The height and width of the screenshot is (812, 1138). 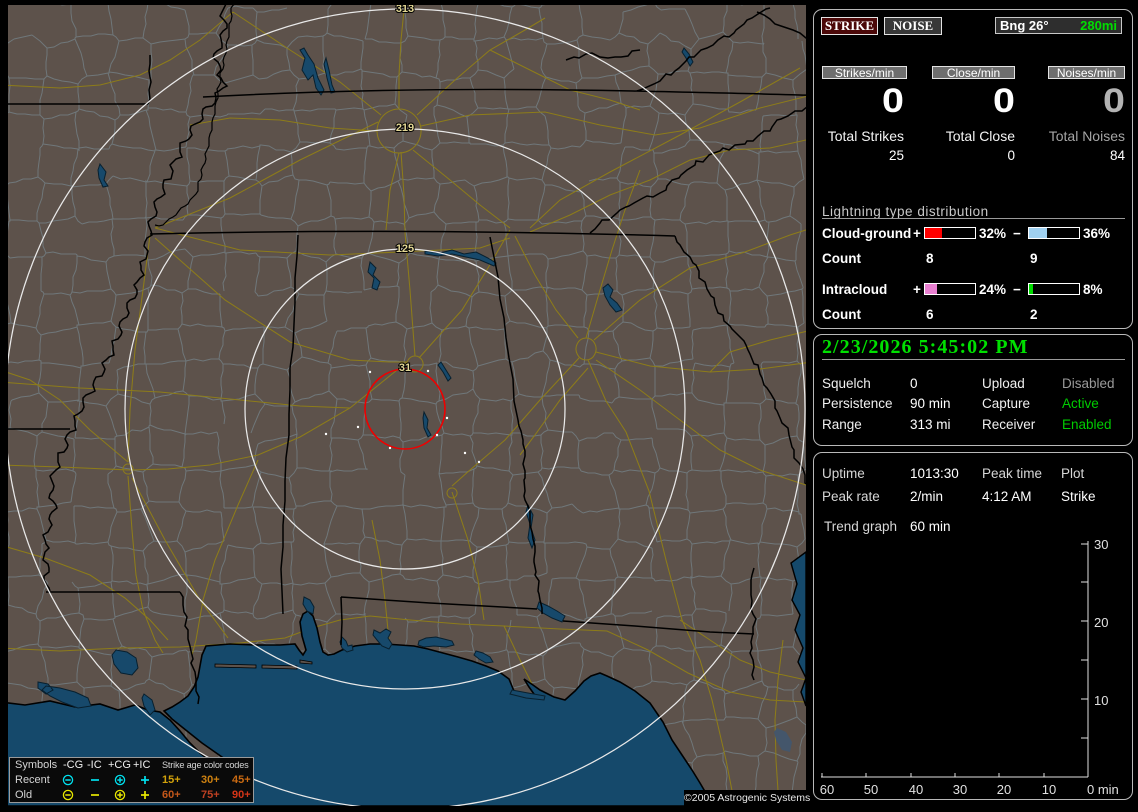 What do you see at coordinates (405, 9) in the screenshot?
I see `svg-text: 313` at bounding box center [405, 9].